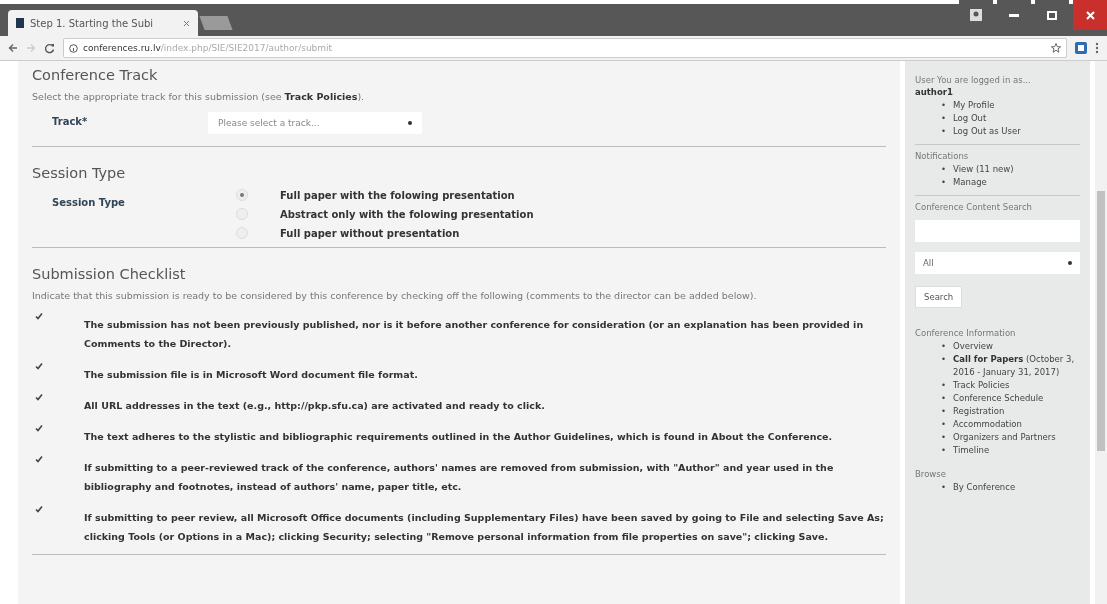  Describe the element at coordinates (987, 131) in the screenshot. I see `sidebar-link: Log Out as User` at that location.